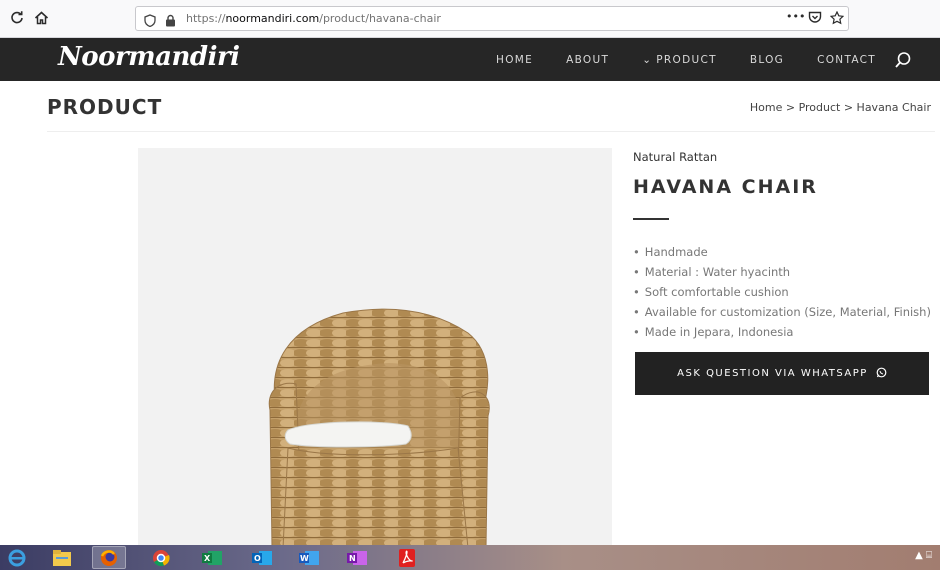 This screenshot has width=940, height=570. I want to click on nav-blog: BLOG, so click(767, 60).